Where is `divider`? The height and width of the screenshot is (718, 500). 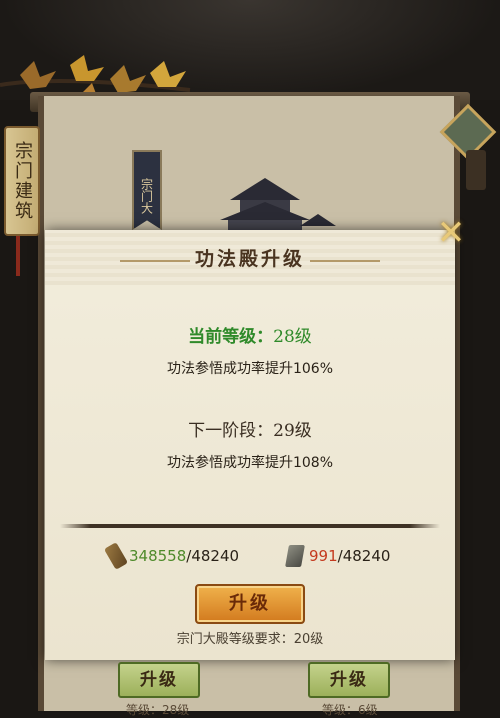
divider is located at coordinates (250, 526).